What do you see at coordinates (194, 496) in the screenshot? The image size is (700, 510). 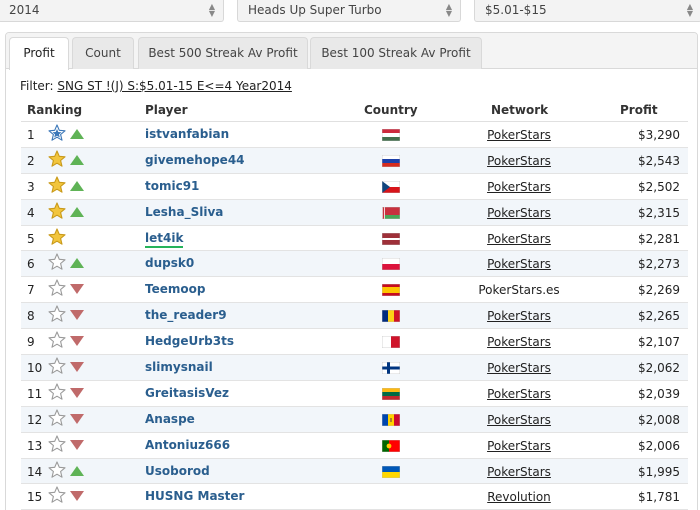 I see `player-name-link: HUSNG Master` at bounding box center [194, 496].